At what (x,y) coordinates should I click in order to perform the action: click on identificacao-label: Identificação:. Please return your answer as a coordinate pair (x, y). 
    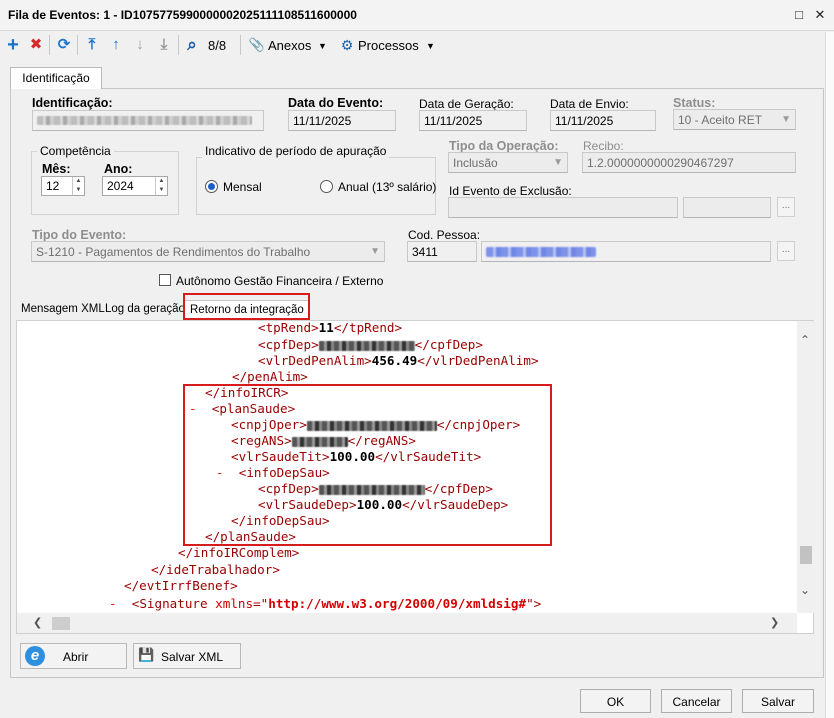
    Looking at the image, I should click on (72, 103).